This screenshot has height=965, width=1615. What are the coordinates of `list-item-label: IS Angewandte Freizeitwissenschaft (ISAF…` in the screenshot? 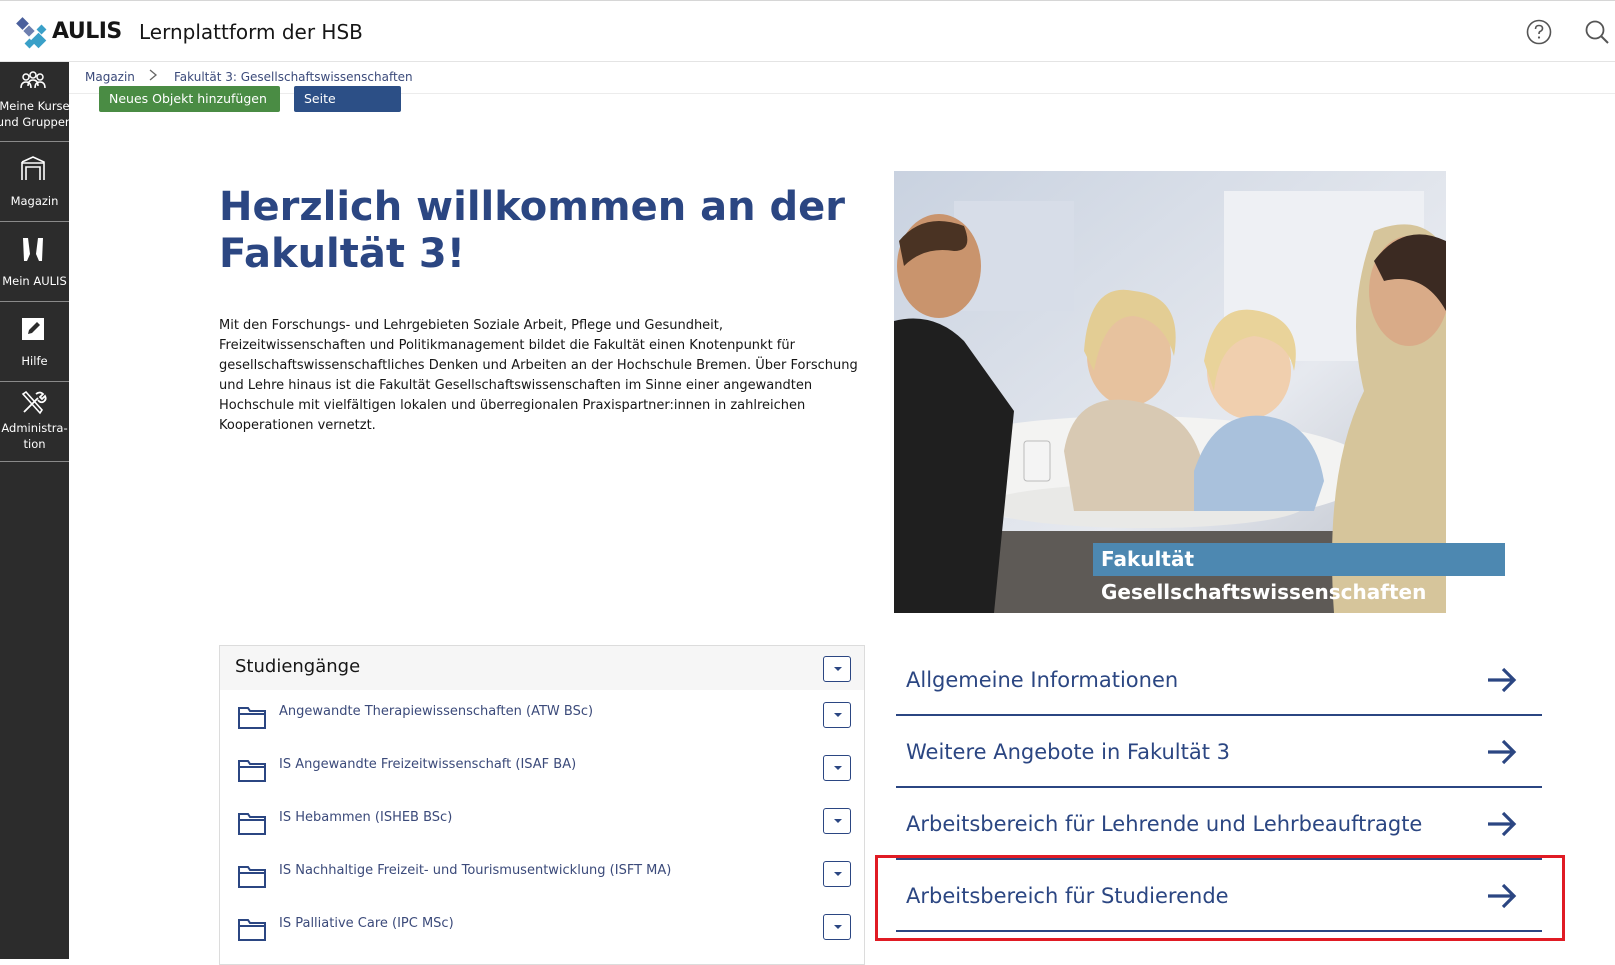 It's located at (427, 764).